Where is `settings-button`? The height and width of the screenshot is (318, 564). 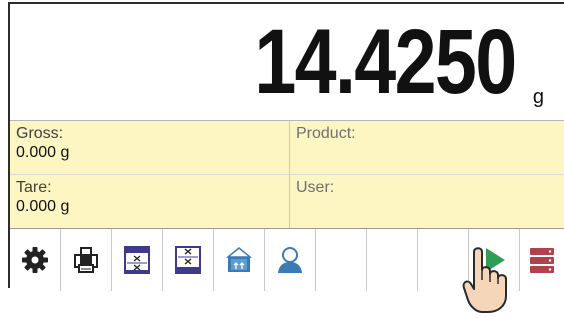
settings-button is located at coordinates (35, 260).